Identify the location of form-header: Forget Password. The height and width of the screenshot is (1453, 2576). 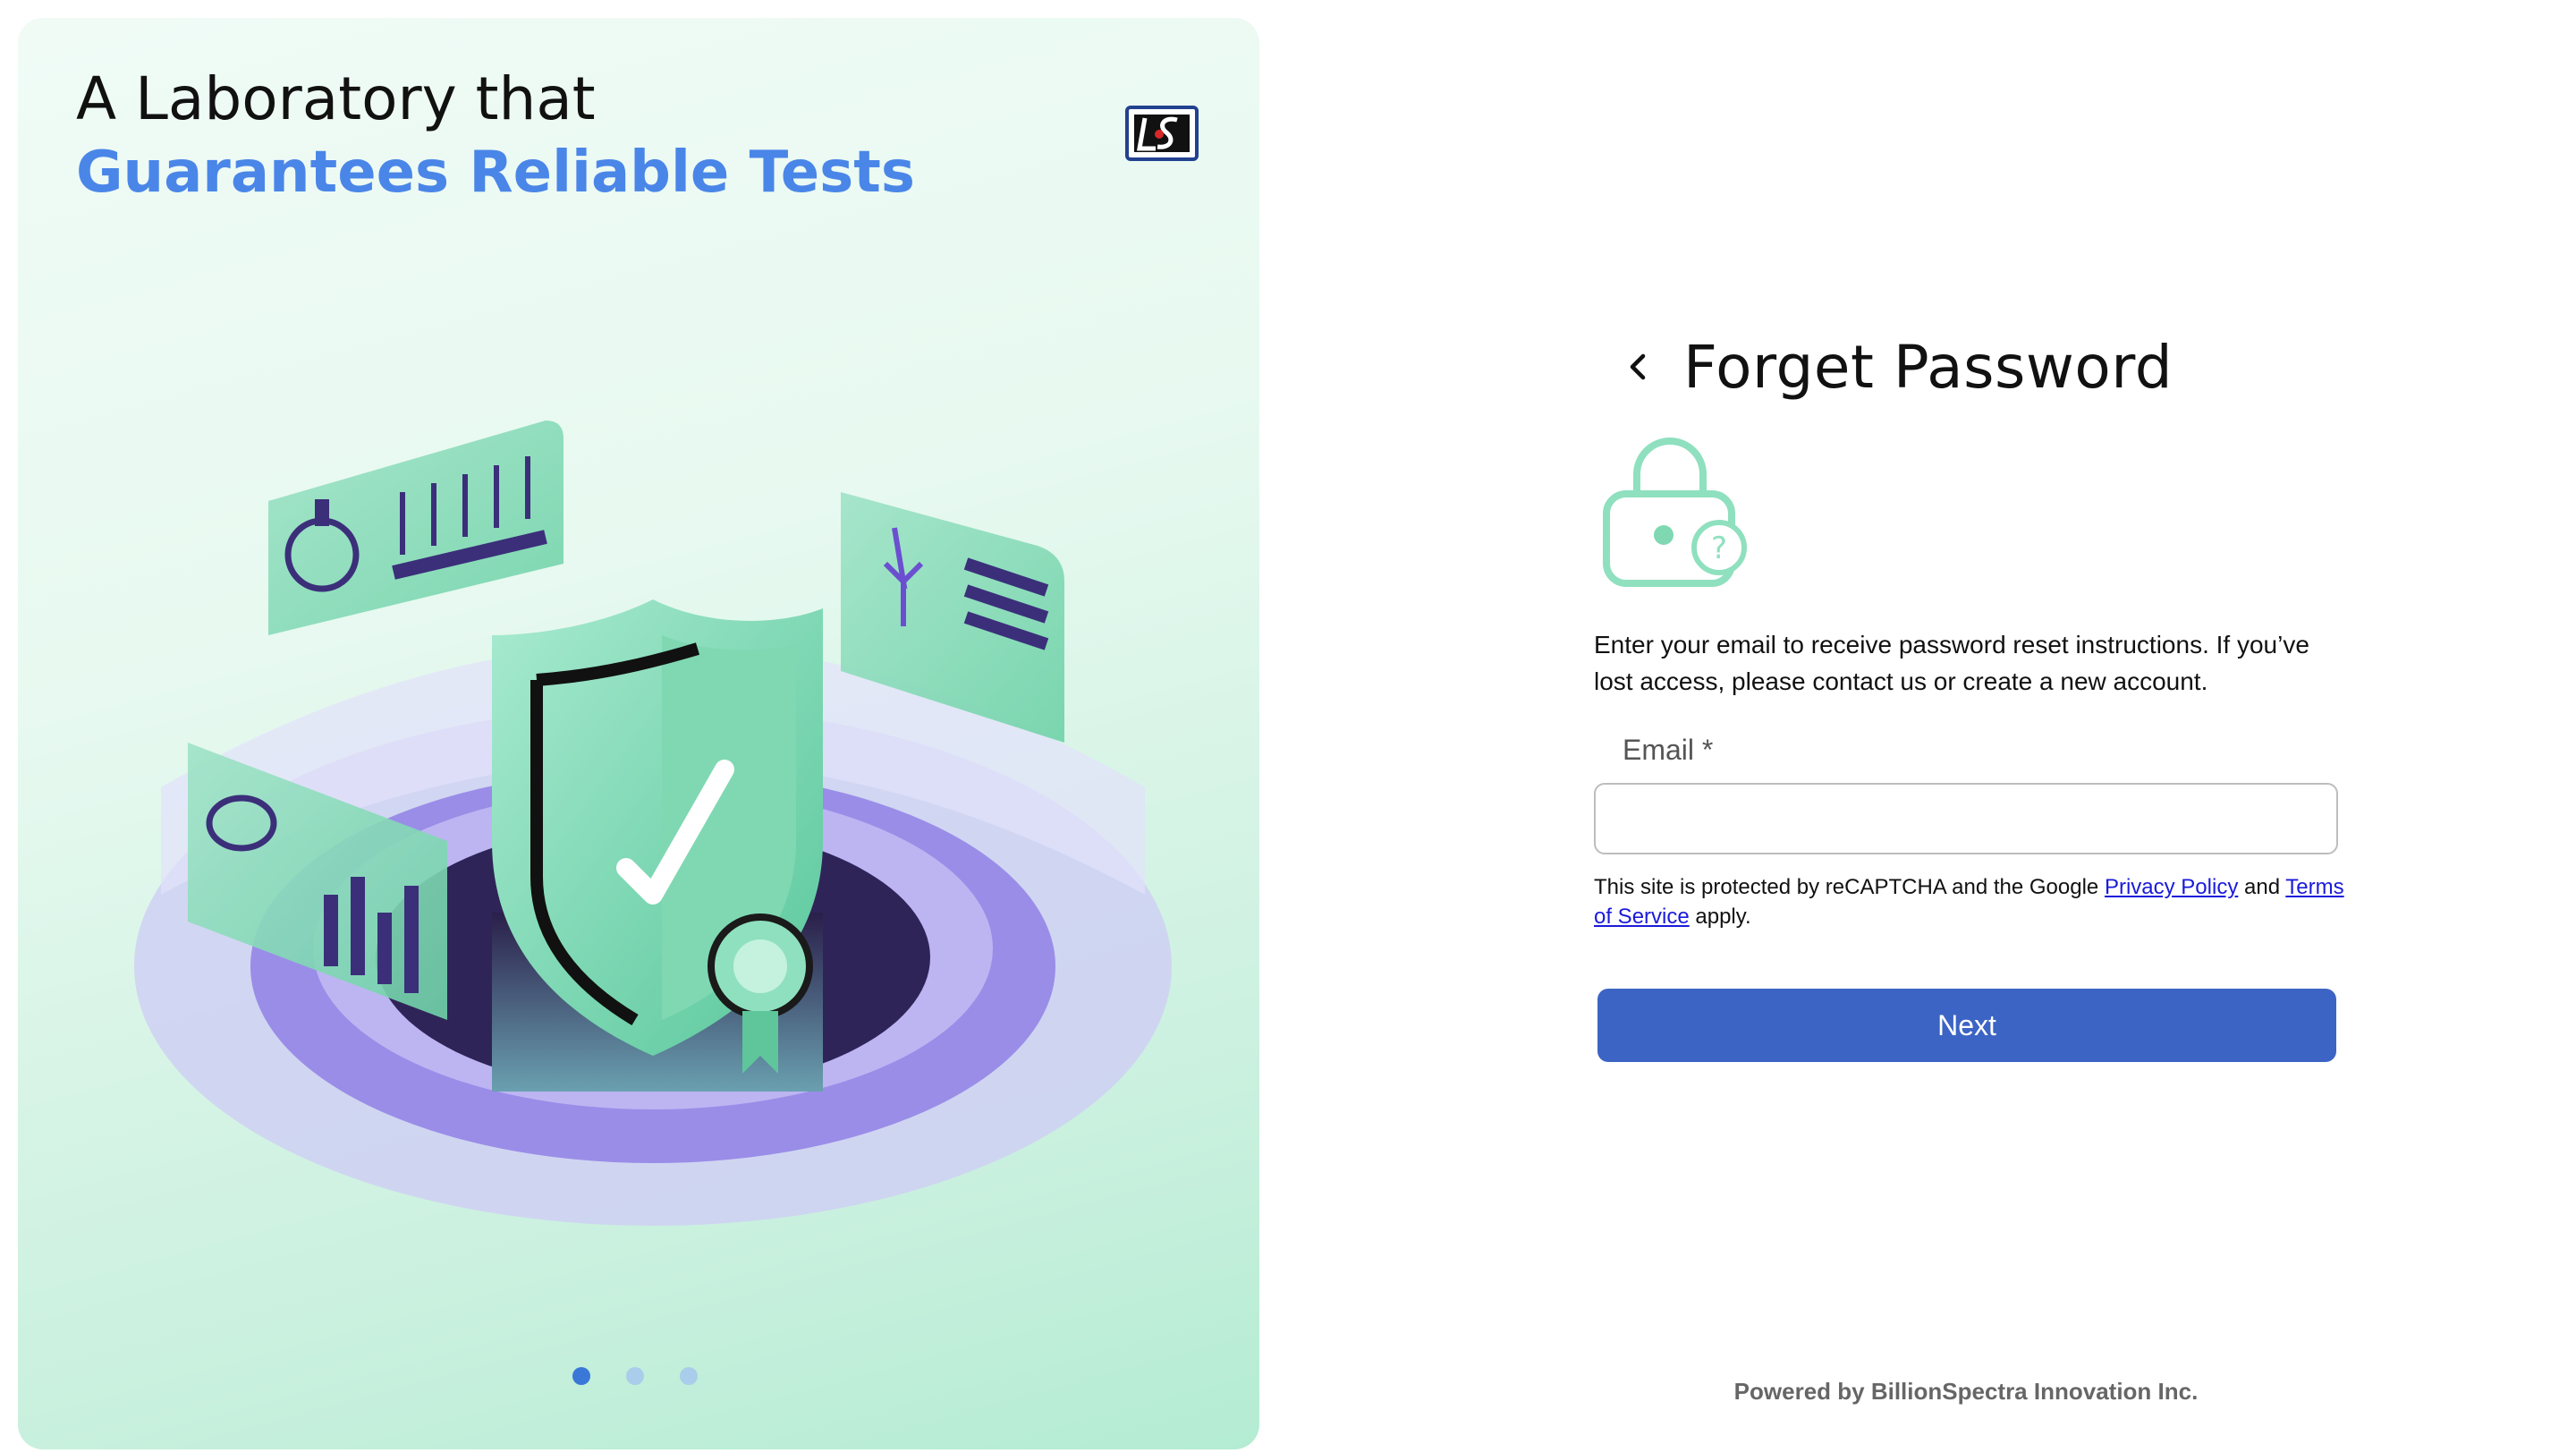
(1974, 367).